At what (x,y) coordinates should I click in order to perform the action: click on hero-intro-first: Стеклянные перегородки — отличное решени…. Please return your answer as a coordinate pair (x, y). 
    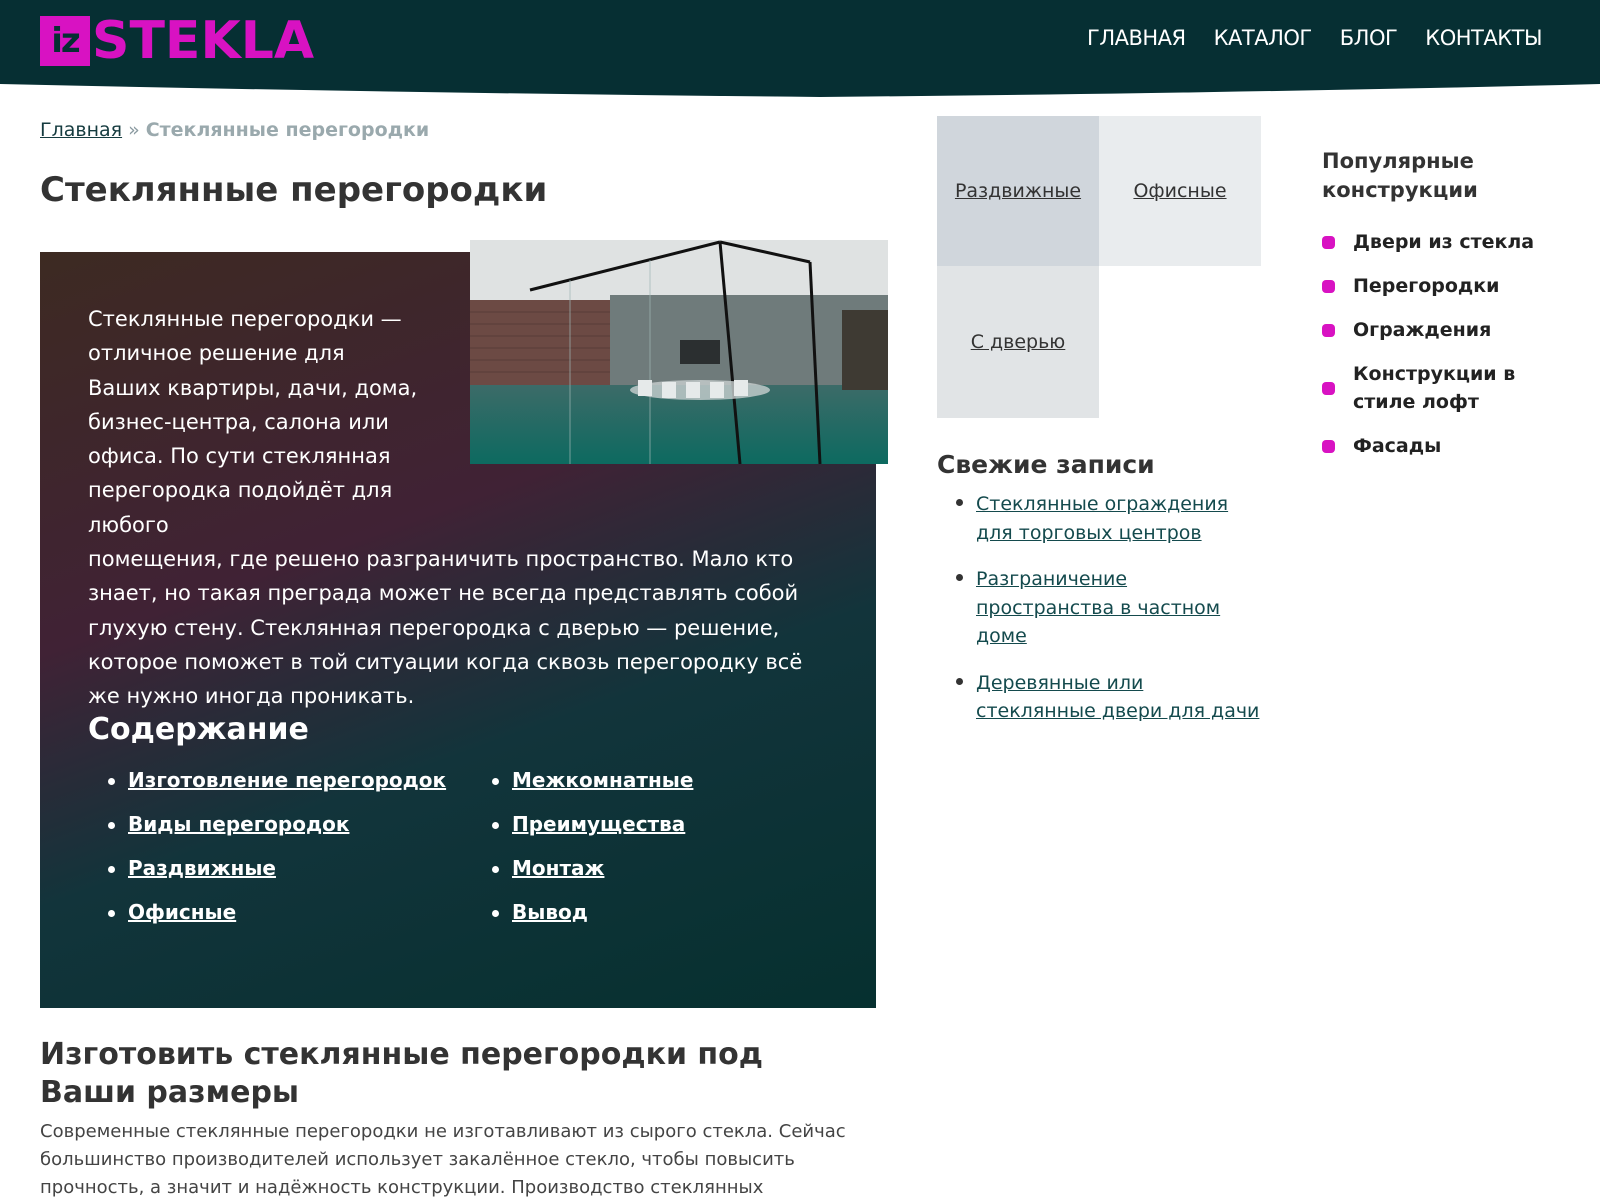
    Looking at the image, I should click on (253, 422).